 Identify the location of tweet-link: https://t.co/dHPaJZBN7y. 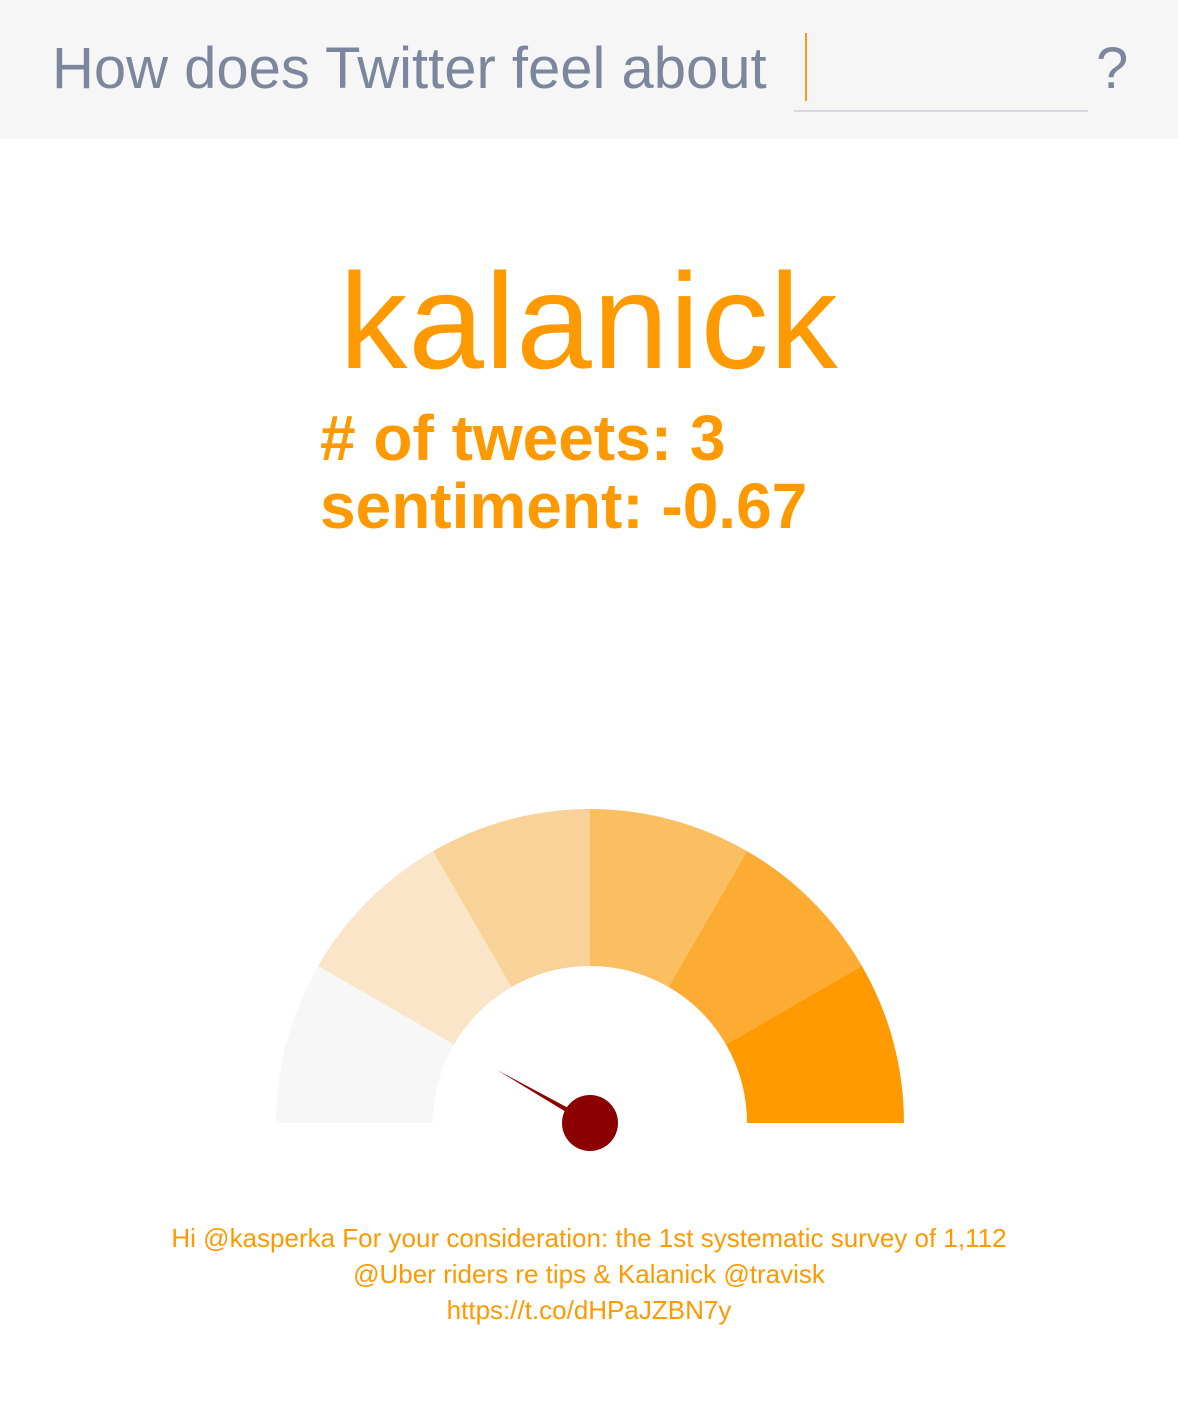
(589, 1310).